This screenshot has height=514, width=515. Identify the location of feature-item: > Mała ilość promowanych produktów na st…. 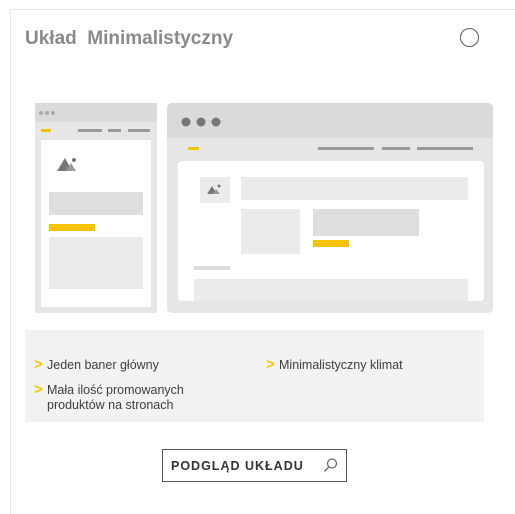
(109, 396).